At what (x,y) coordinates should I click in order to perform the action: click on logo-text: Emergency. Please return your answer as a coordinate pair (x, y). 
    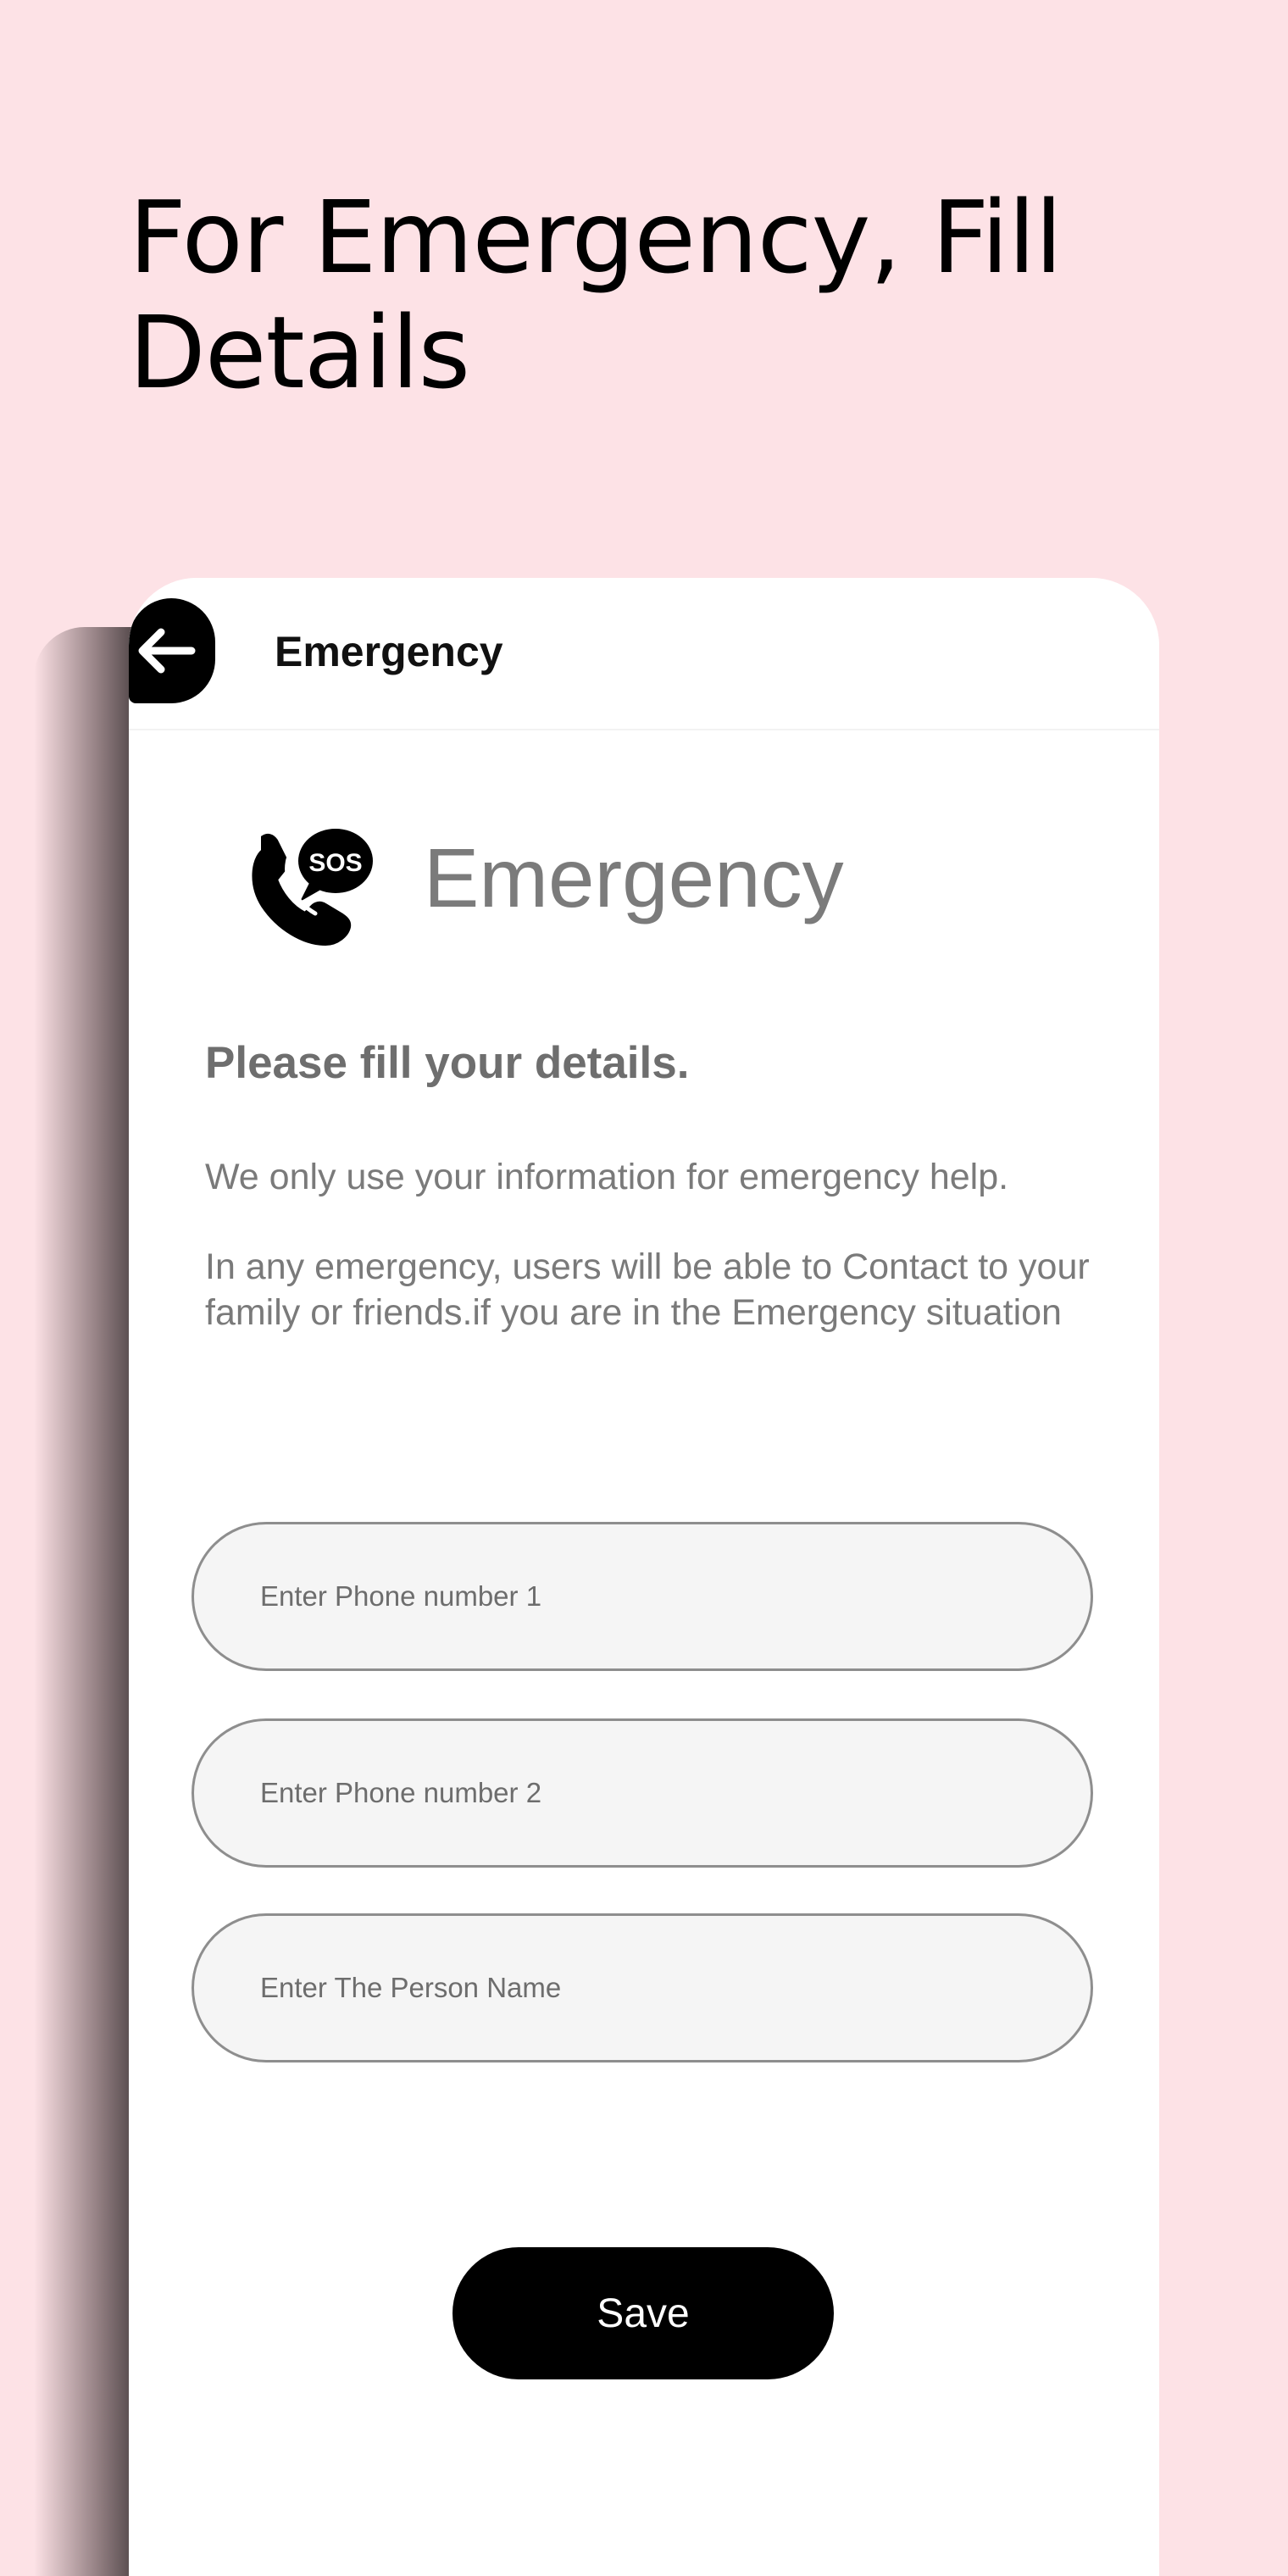
    Looking at the image, I should click on (634, 877).